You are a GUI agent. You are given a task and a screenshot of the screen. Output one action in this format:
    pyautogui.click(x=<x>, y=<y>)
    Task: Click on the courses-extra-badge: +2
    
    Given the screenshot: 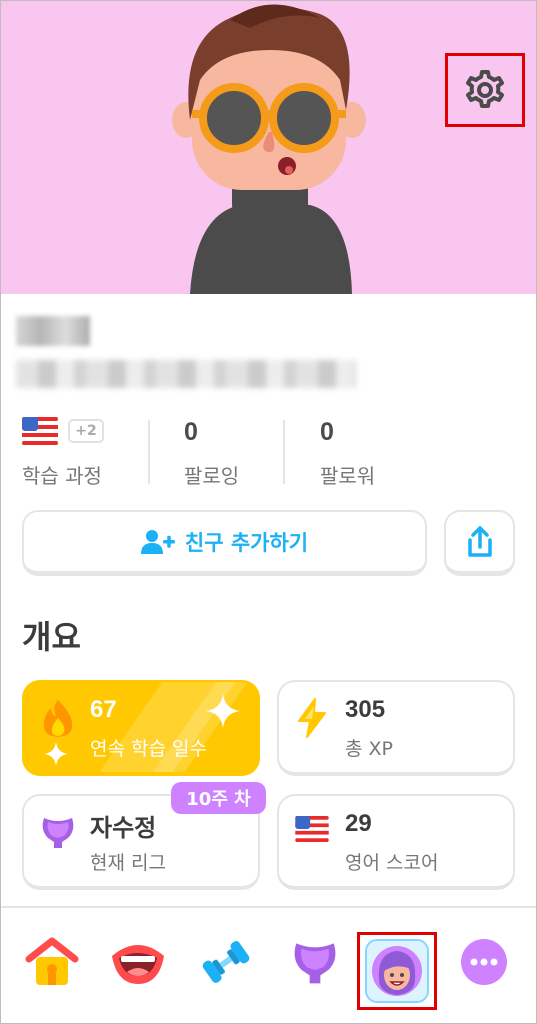 What is the action you would take?
    pyautogui.click(x=86, y=431)
    